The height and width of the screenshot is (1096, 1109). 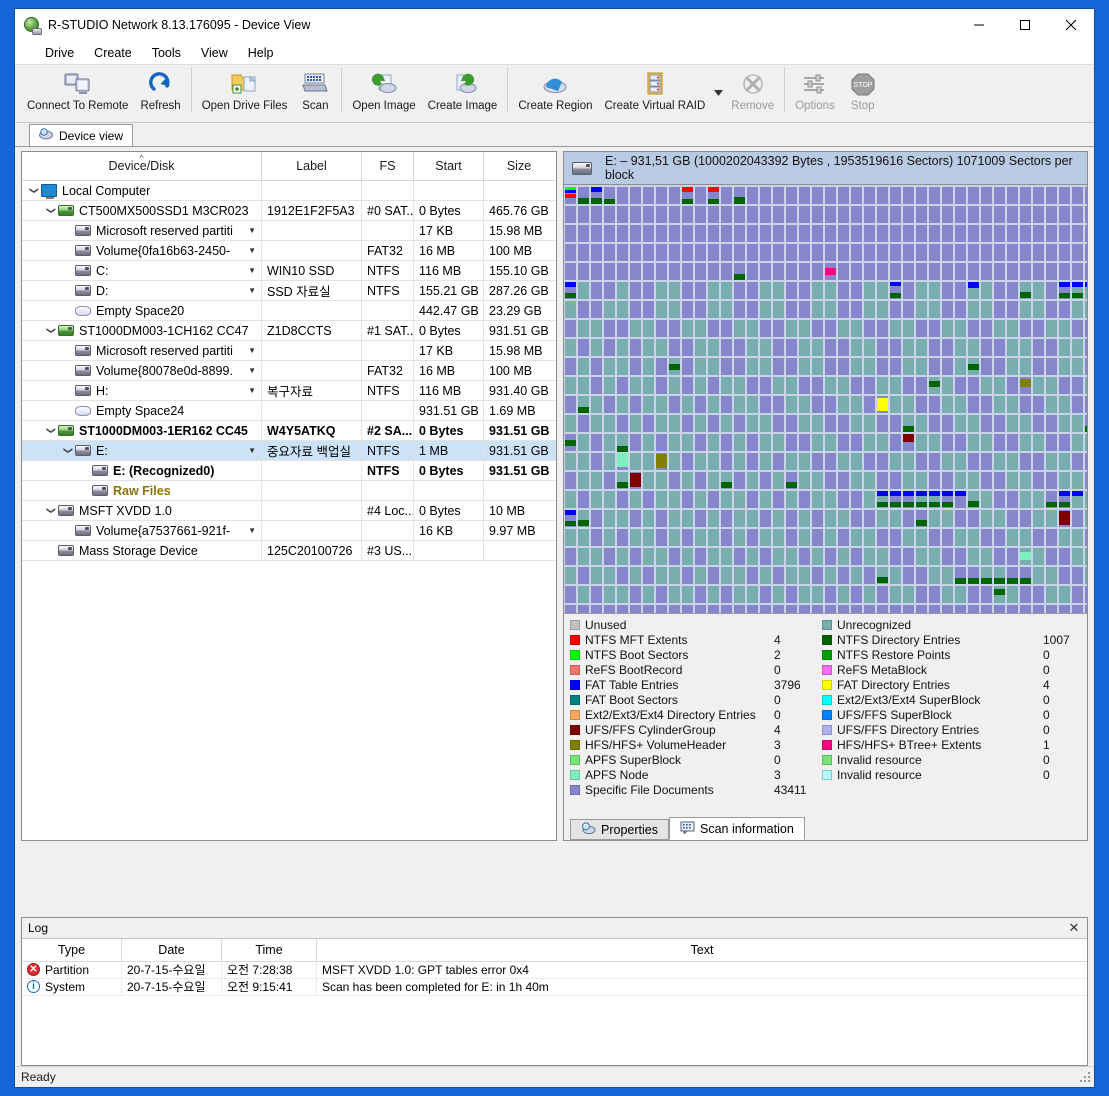 I want to click on toolbar-create-virtual-raid: Create Virtual RAID, so click(x=655, y=92).